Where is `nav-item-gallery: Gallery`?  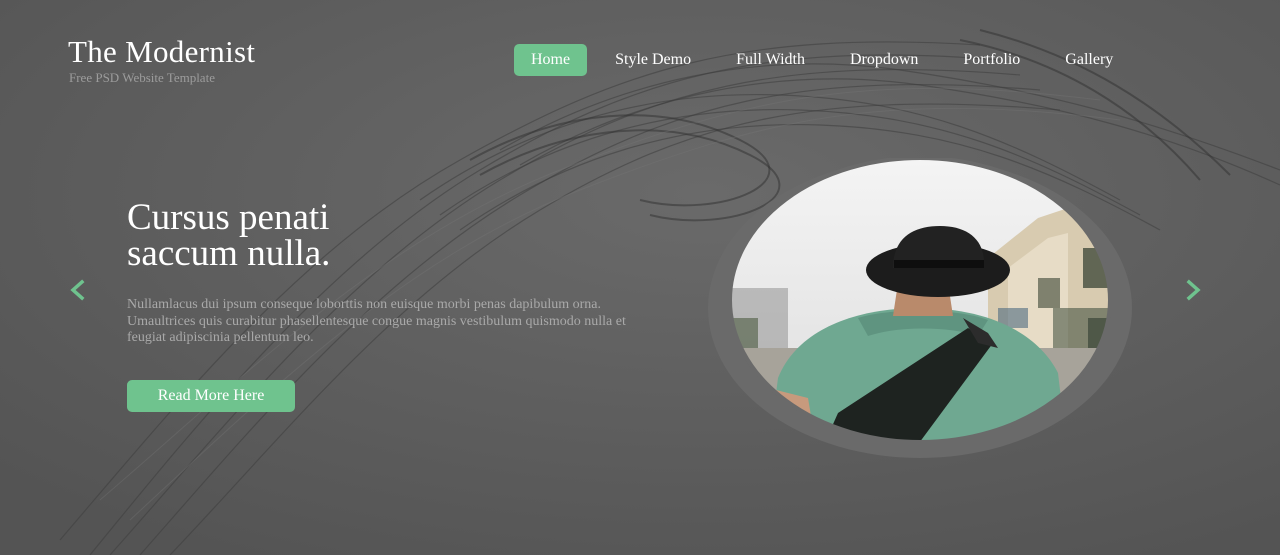 nav-item-gallery: Gallery is located at coordinates (1089, 60).